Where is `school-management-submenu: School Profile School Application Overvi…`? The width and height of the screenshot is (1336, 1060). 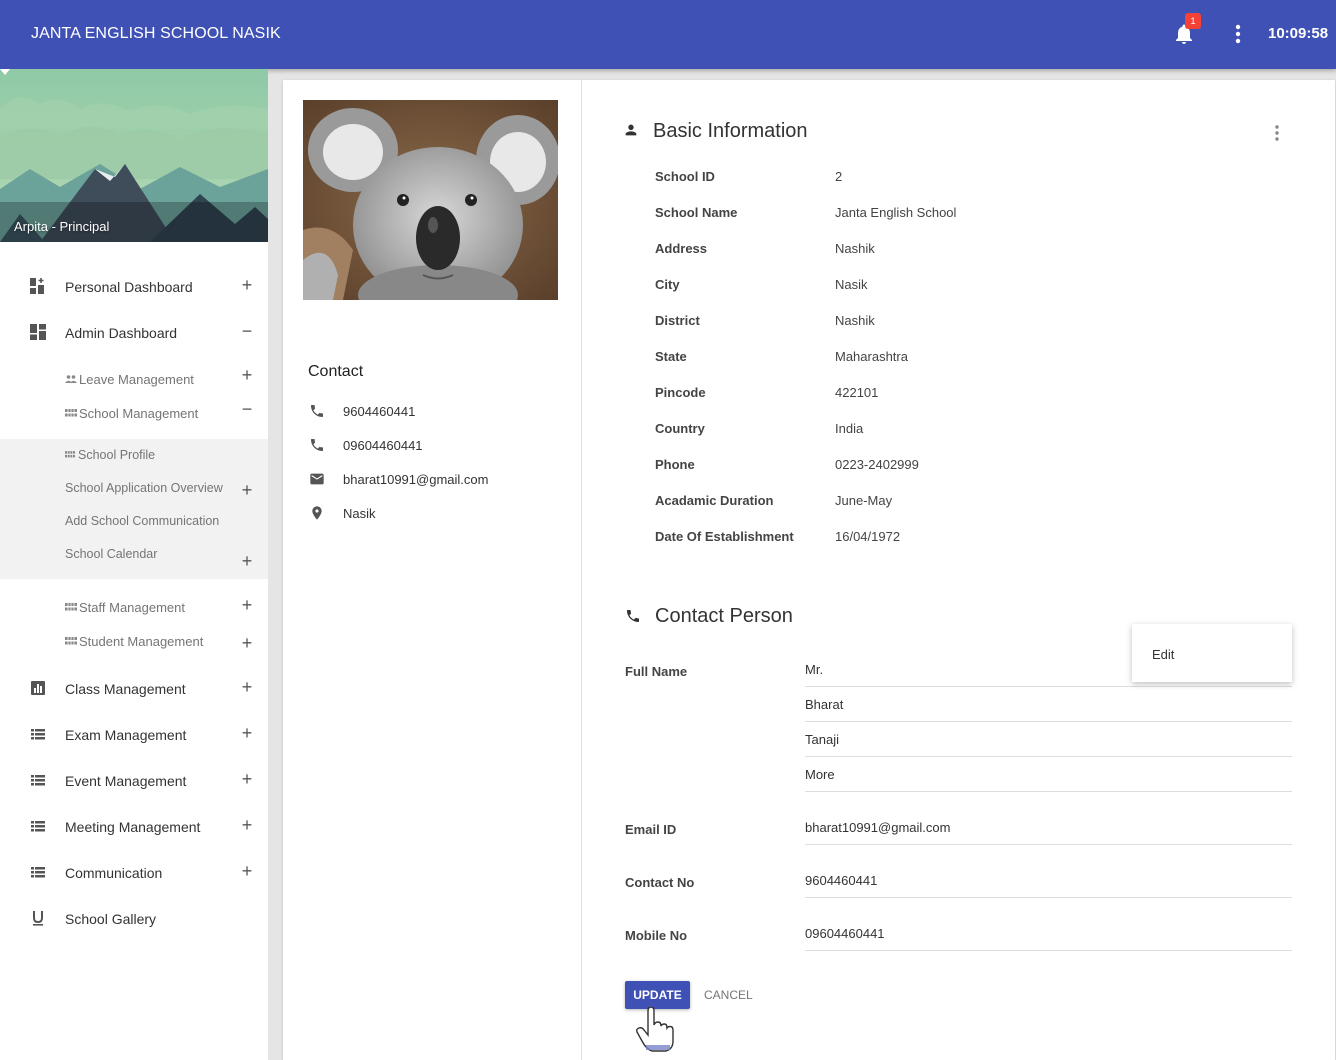
school-management-submenu: School Profile School Application Overvi… is located at coordinates (134, 509).